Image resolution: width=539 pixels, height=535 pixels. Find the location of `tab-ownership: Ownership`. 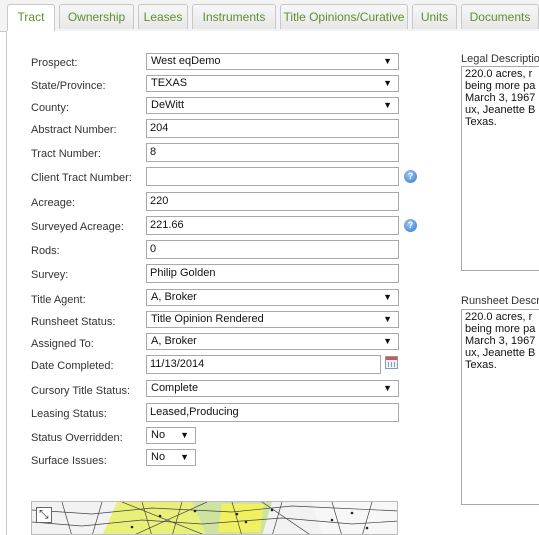

tab-ownership: Ownership is located at coordinates (96, 16).